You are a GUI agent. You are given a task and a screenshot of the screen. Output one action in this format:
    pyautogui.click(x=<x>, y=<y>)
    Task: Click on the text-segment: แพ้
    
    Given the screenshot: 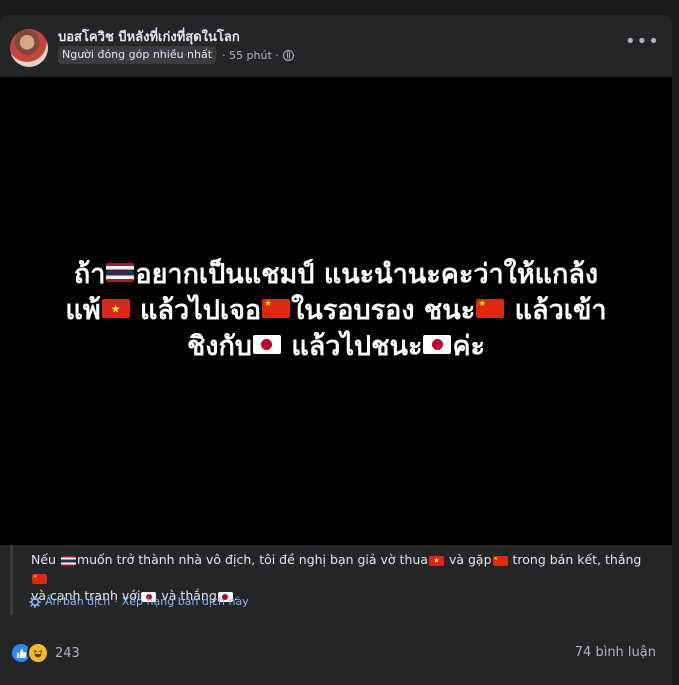 What is the action you would take?
    pyautogui.click(x=83, y=310)
    